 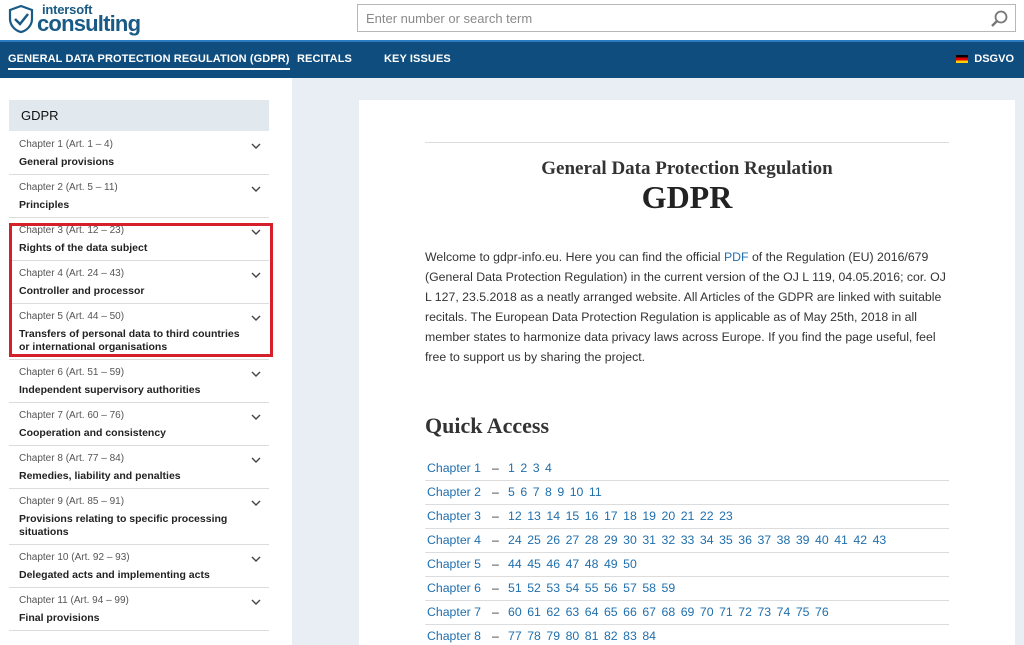 I want to click on article-link: 12, so click(x=515, y=516).